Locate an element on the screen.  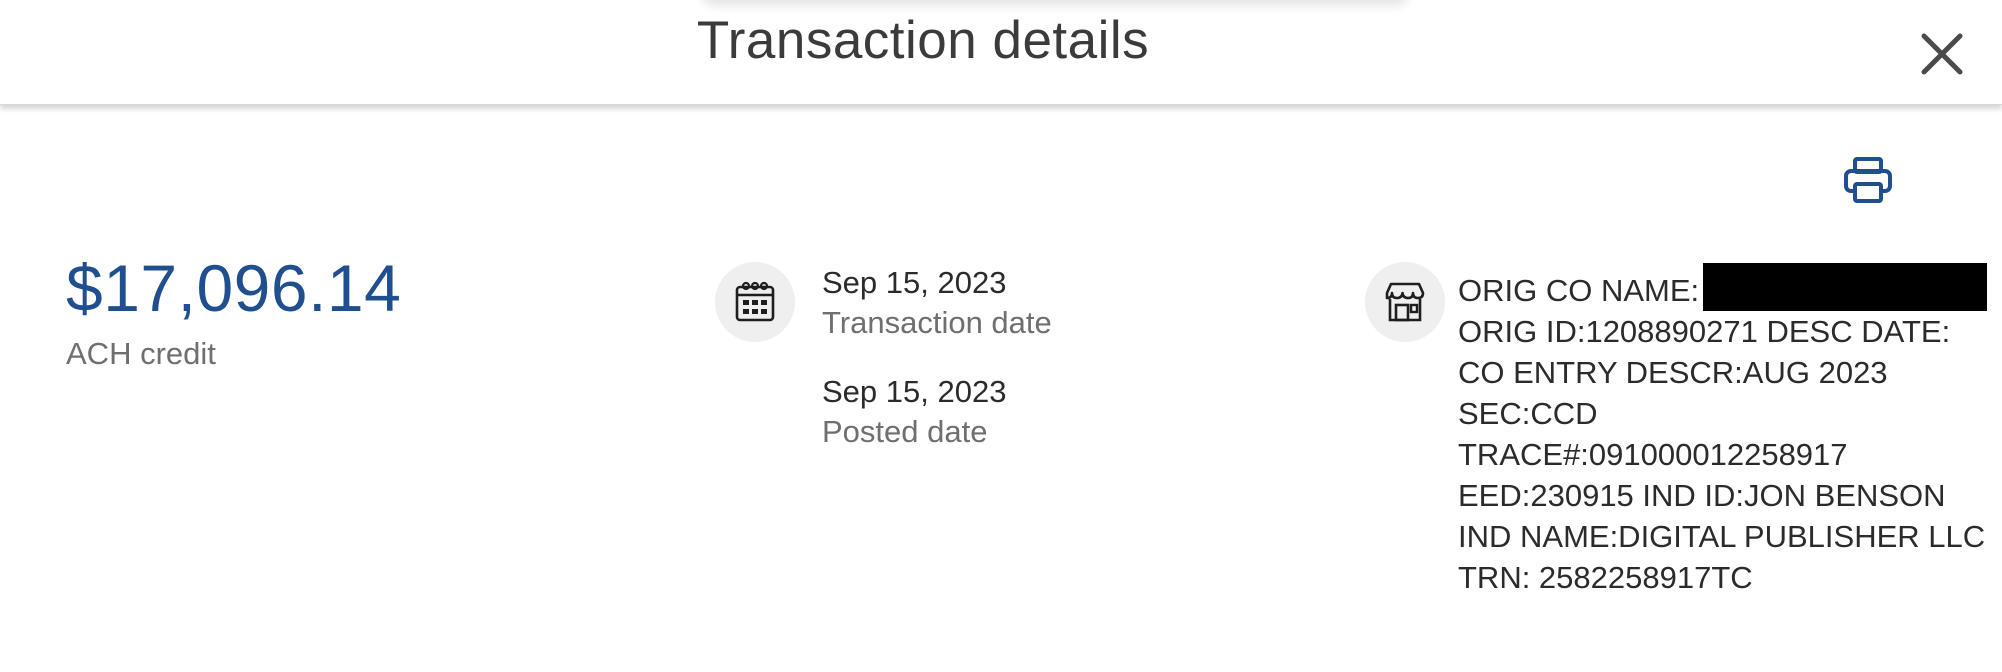
calendar-badge is located at coordinates (755, 302).